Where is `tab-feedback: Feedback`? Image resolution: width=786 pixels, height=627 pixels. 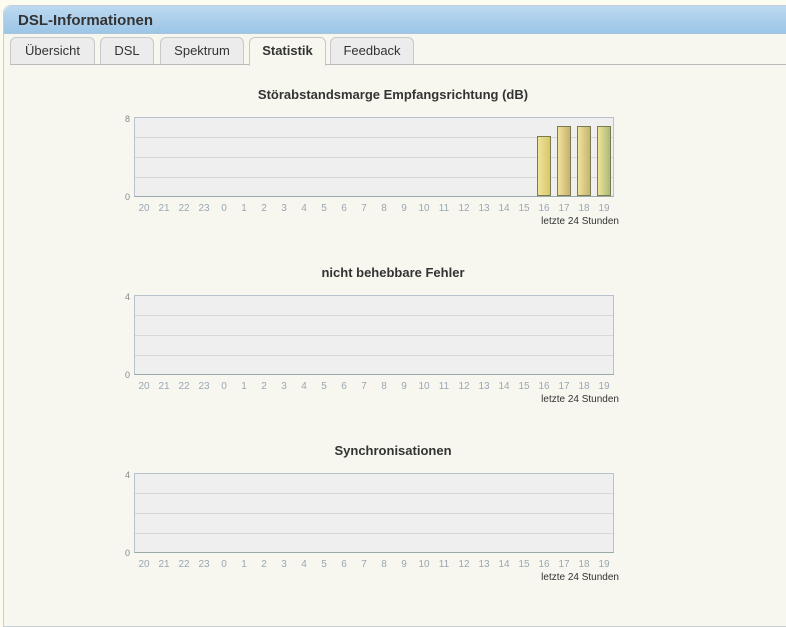
tab-feedback: Feedback is located at coordinates (372, 50).